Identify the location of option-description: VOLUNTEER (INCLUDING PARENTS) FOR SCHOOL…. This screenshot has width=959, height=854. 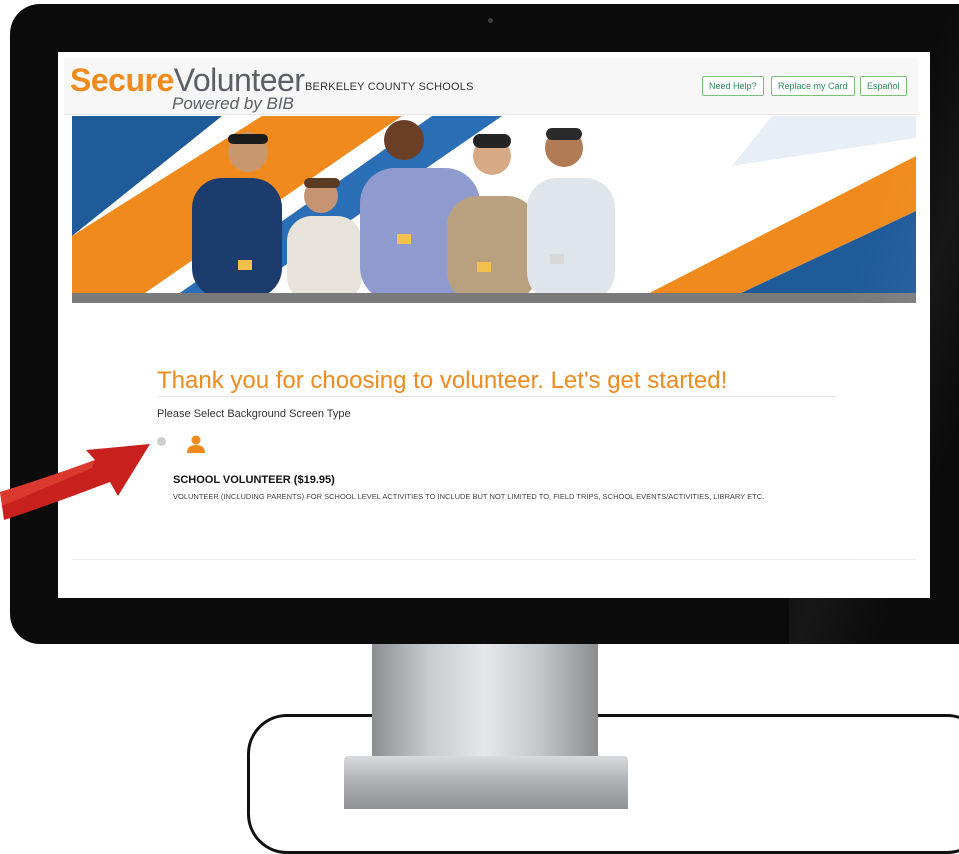
(469, 496).